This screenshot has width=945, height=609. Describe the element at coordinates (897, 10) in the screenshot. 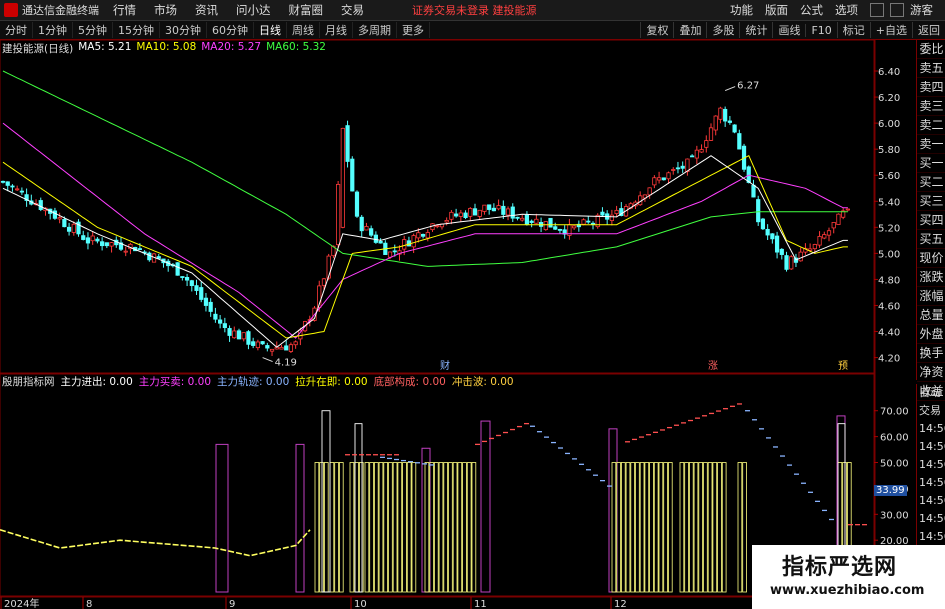

I see `maximize-icon` at that location.